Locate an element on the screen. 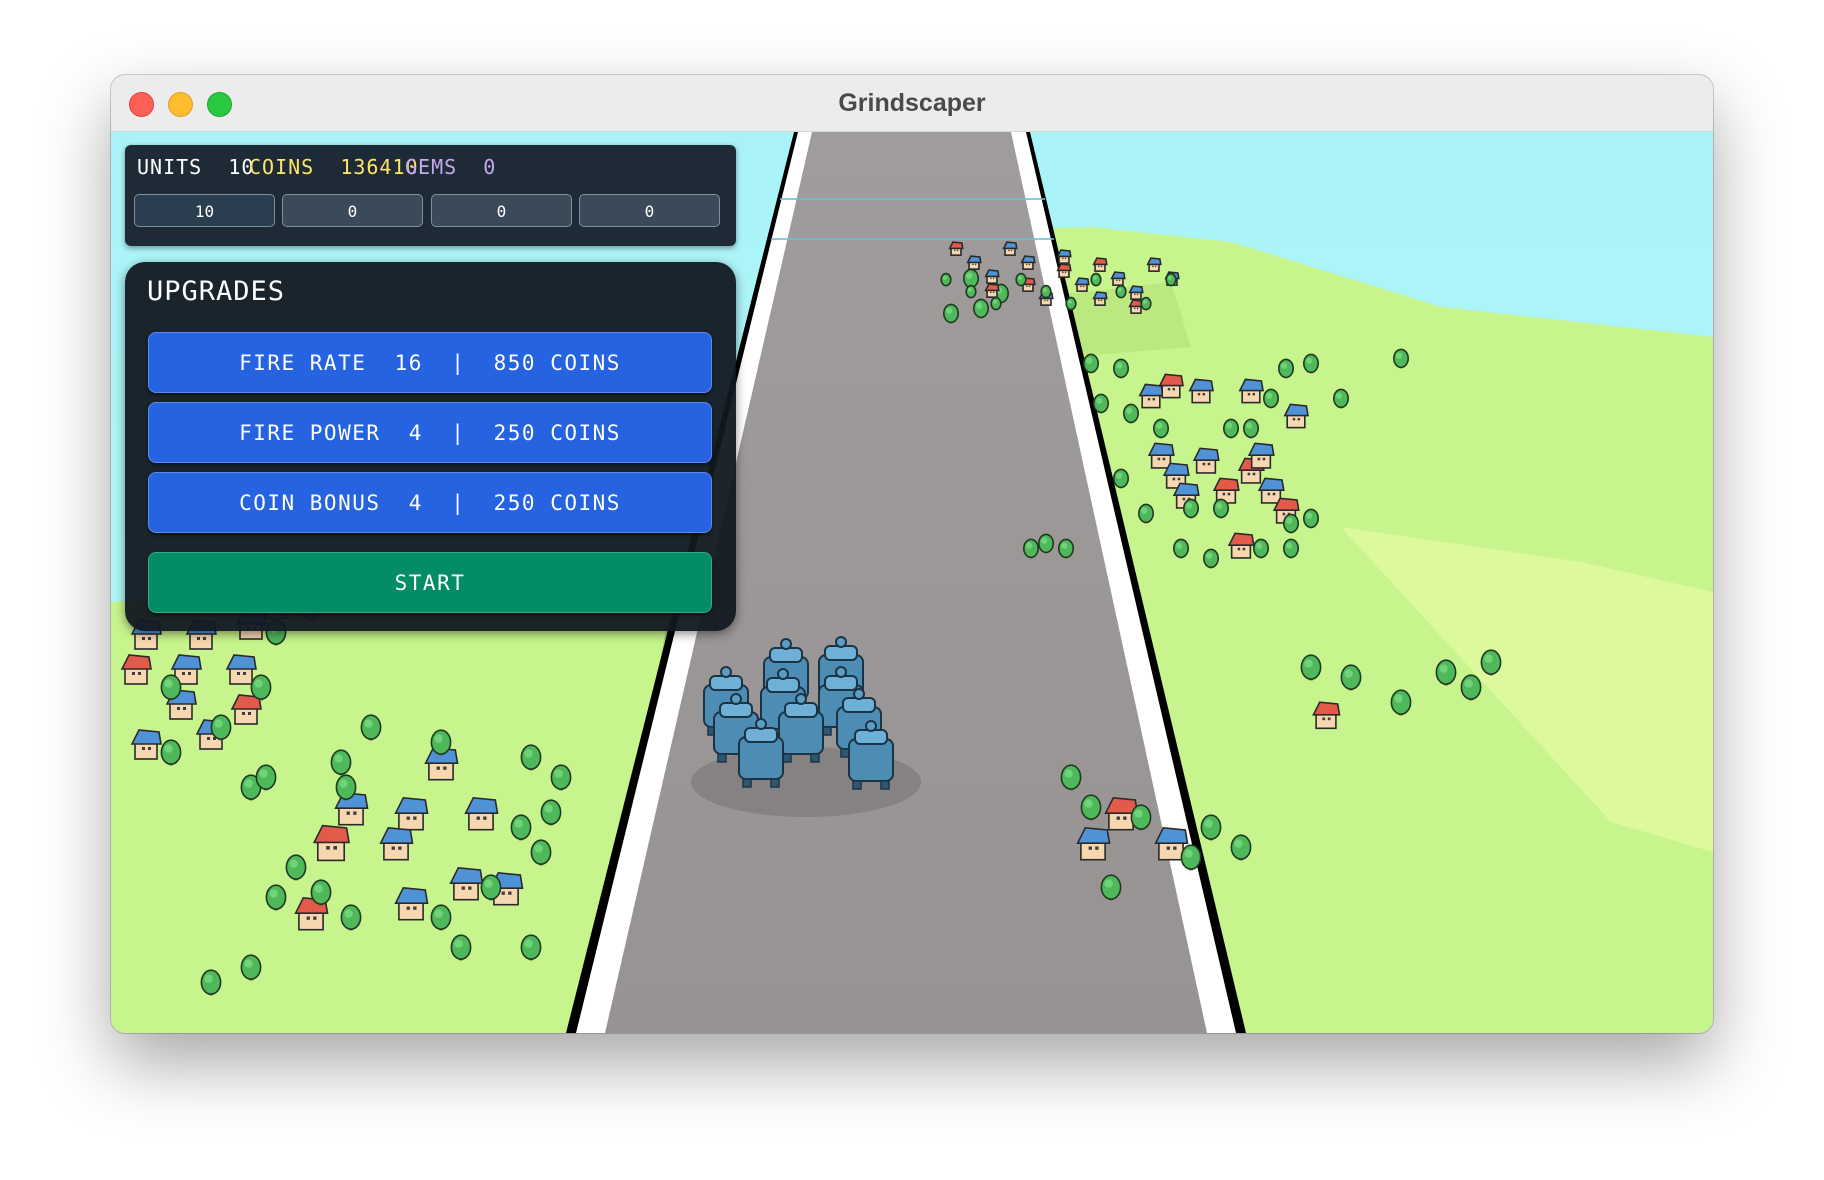 This screenshot has height=1180, width=1824. fire-rate-upgrade-button: FIRE RATE 16 | 850 COINS is located at coordinates (430, 362).